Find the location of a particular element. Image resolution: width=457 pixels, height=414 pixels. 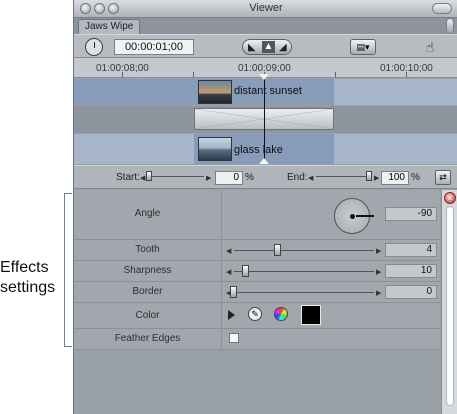

end-percent-field: 100 is located at coordinates (395, 178).